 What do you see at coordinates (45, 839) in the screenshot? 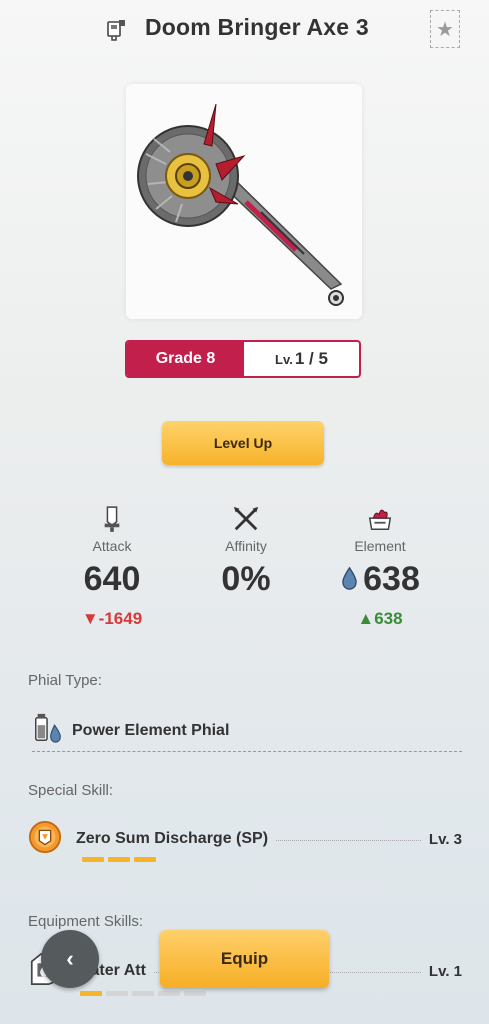
I see `special-skill-icon` at bounding box center [45, 839].